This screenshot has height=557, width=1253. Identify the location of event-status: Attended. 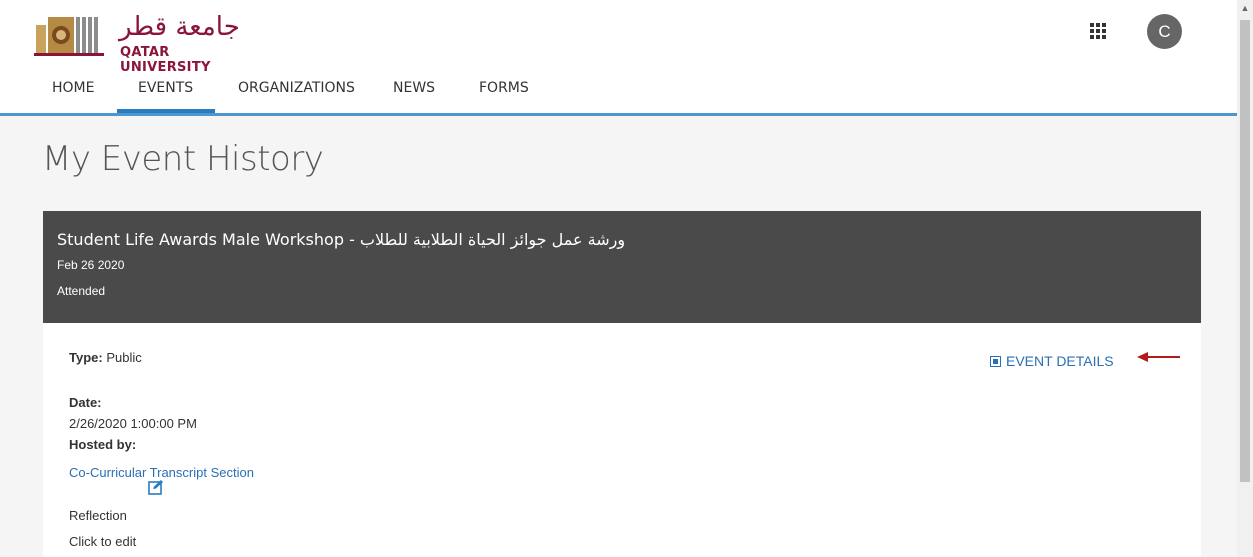
(81, 291).